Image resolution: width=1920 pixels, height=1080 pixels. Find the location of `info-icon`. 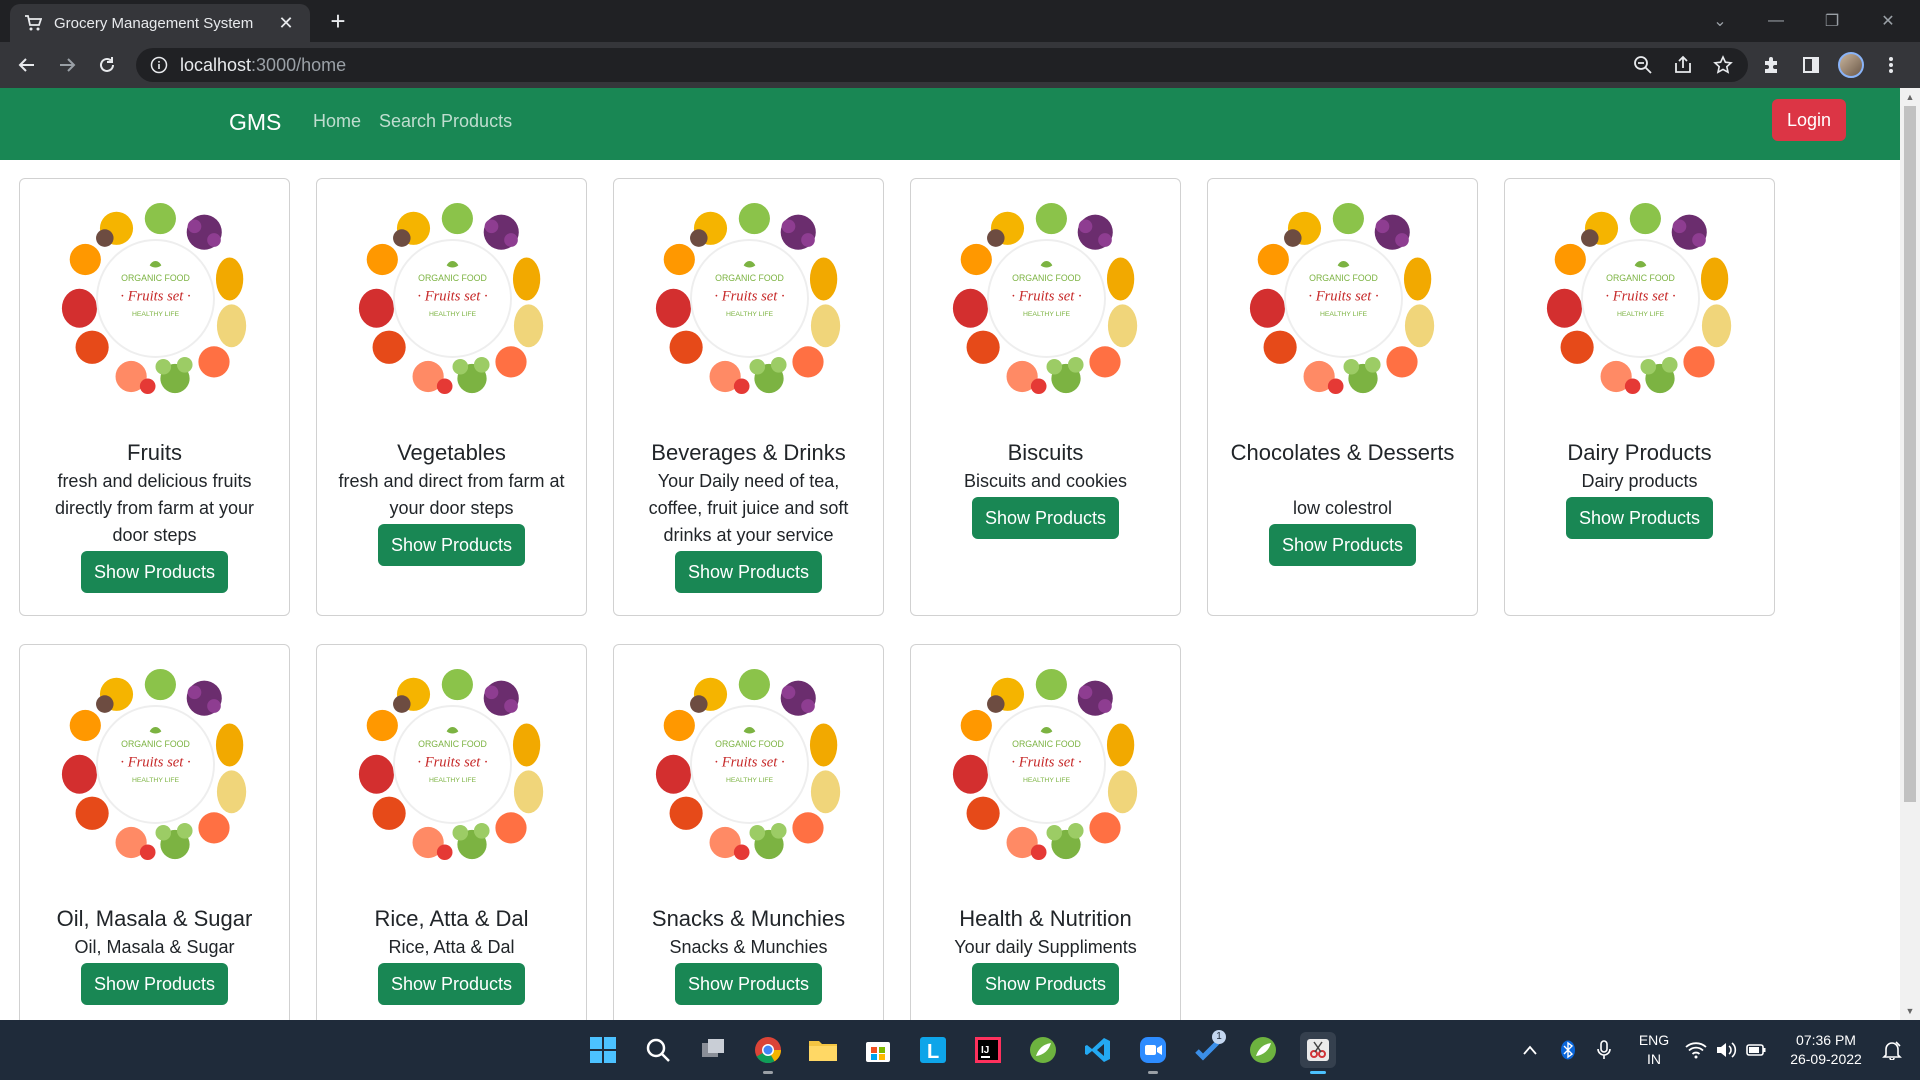

info-icon is located at coordinates (159, 65).